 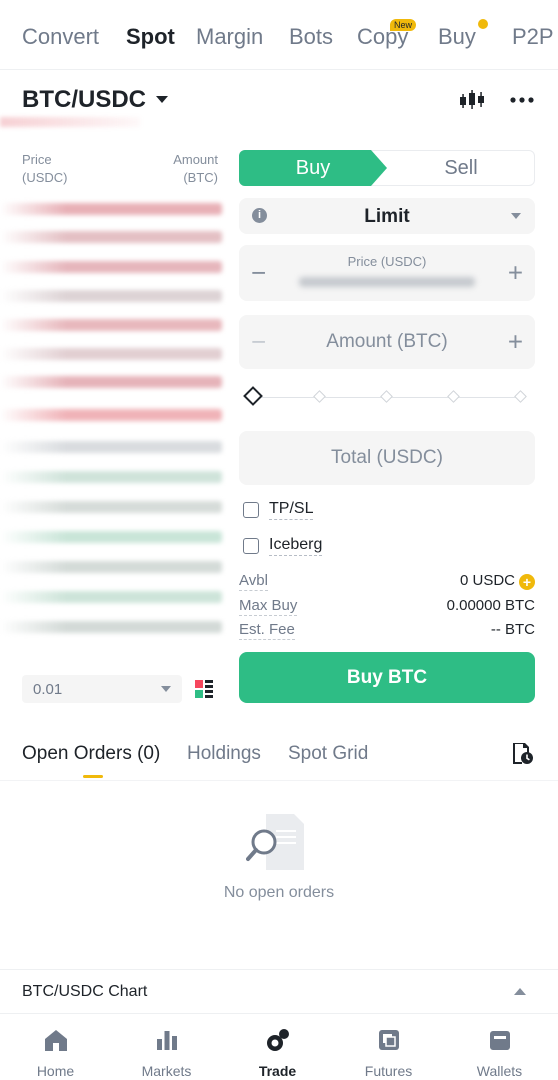 I want to click on buy-tab: Buy, so click(x=313, y=168).